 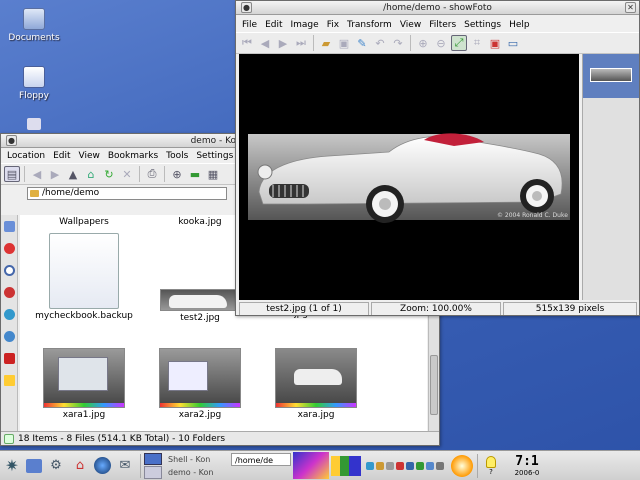 What do you see at coordinates (109, 174) in the screenshot?
I see `reload-icon: ↻` at bounding box center [109, 174].